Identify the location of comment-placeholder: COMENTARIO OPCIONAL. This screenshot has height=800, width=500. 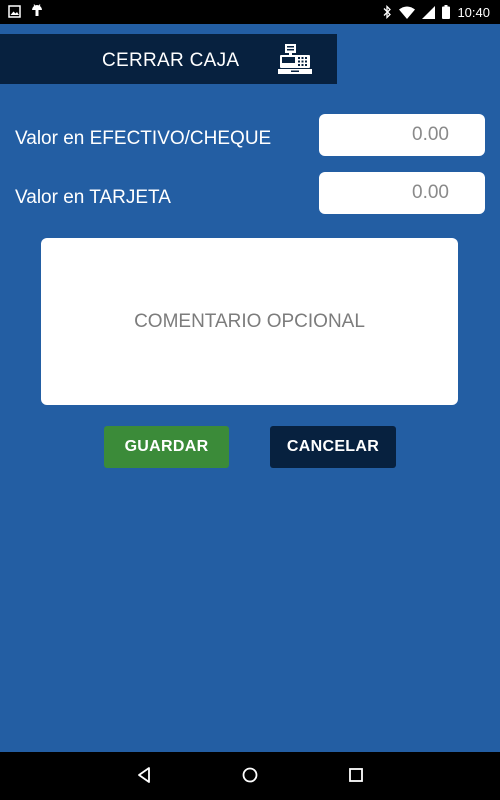
(249, 321).